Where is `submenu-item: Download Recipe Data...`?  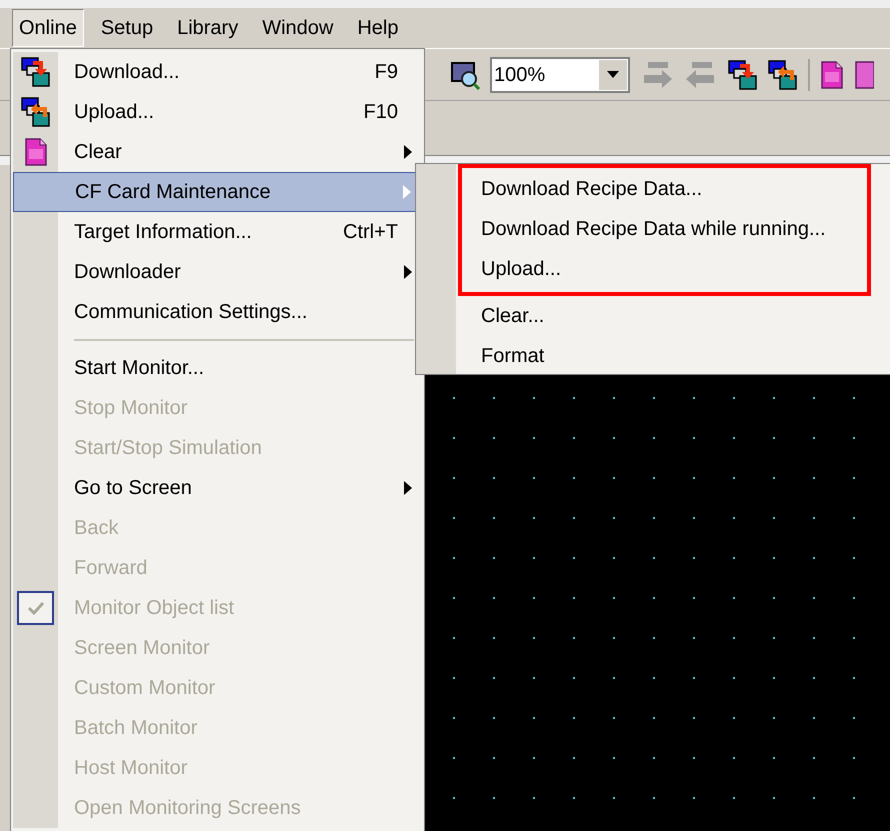
submenu-item: Download Recipe Data... is located at coordinates (664, 189).